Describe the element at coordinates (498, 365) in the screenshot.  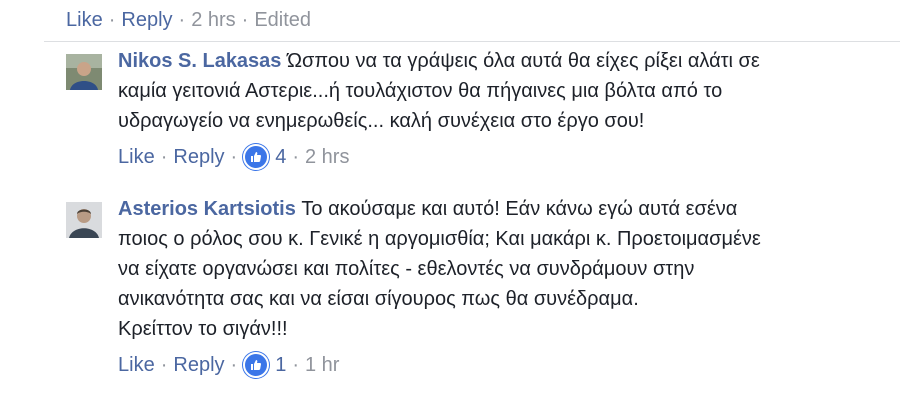
I see `comment-actions: Like · Reply · 1 · 1 hr` at that location.